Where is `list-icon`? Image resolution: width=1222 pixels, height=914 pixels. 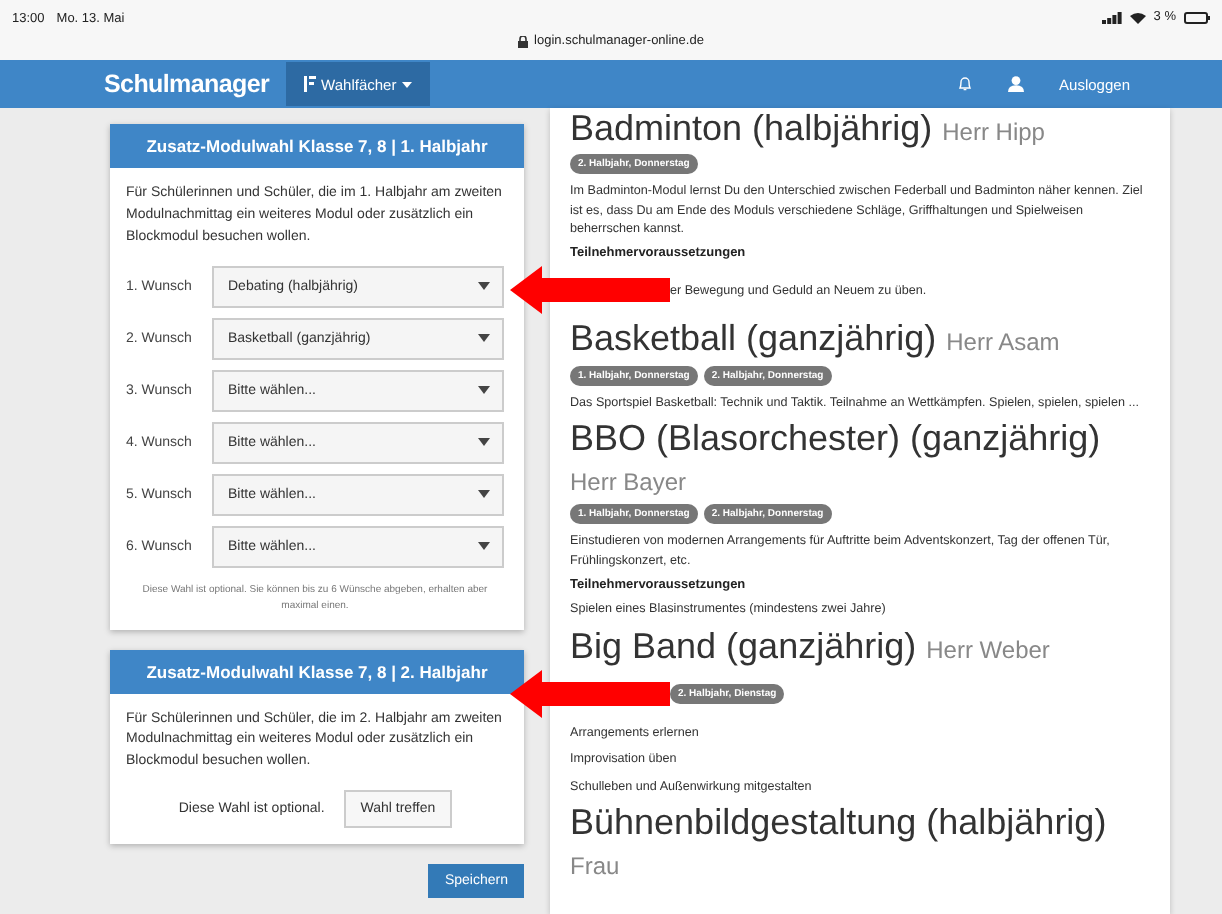
list-icon is located at coordinates (309, 84).